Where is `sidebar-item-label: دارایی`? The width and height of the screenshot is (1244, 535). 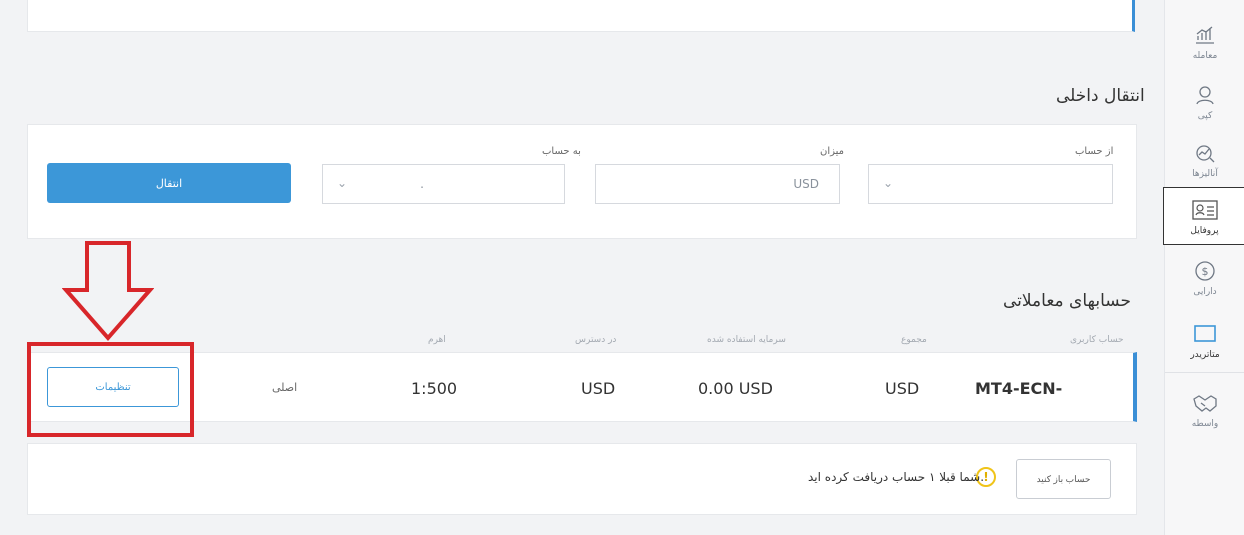 sidebar-item-label: دارایی is located at coordinates (1205, 291).